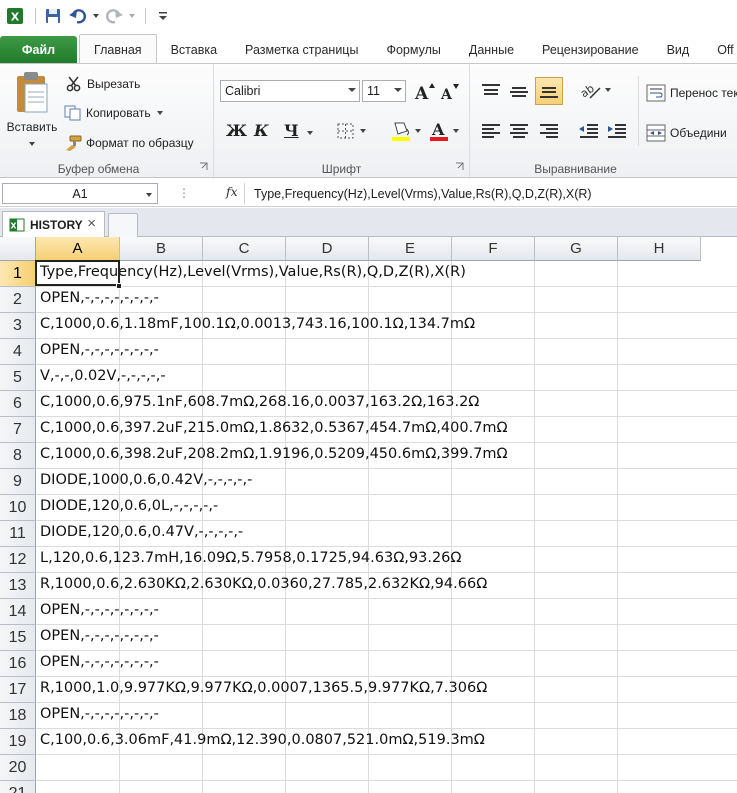 The width and height of the screenshot is (737, 793). What do you see at coordinates (519, 91) in the screenshot?
I see `align-middle-button` at bounding box center [519, 91].